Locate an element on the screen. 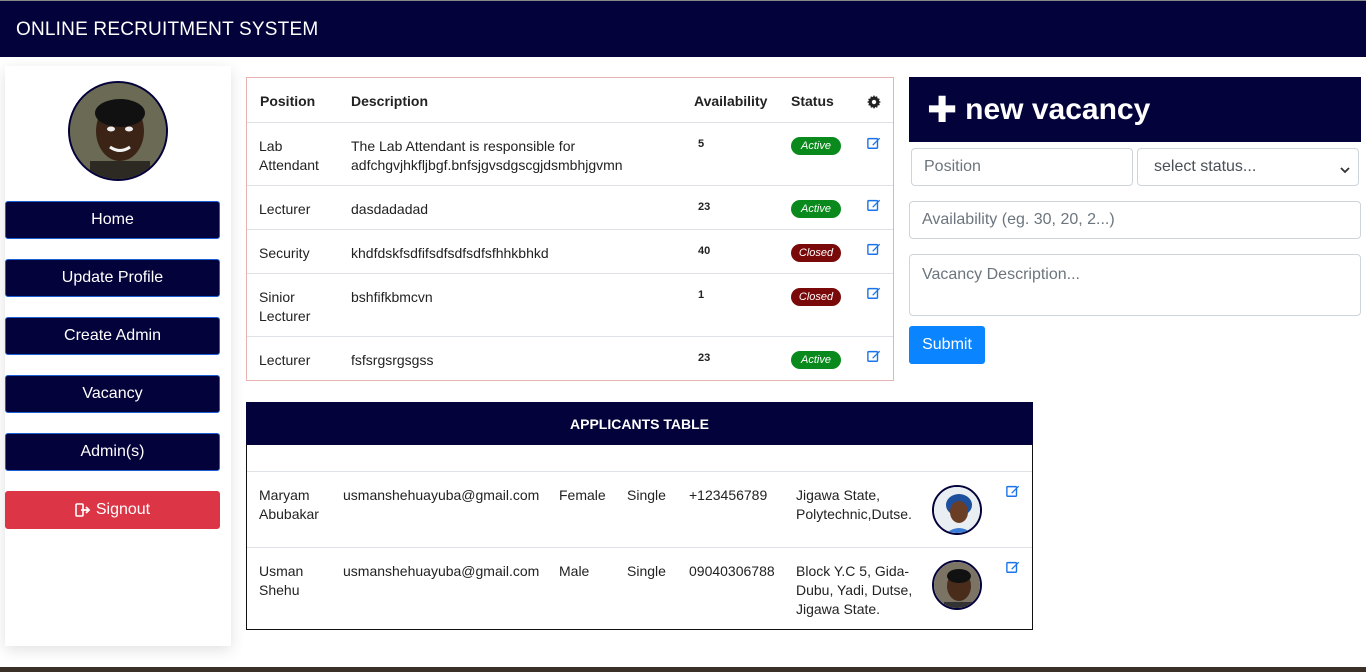 The image size is (1366, 672). applicant-gender: Female is located at coordinates (582, 495).